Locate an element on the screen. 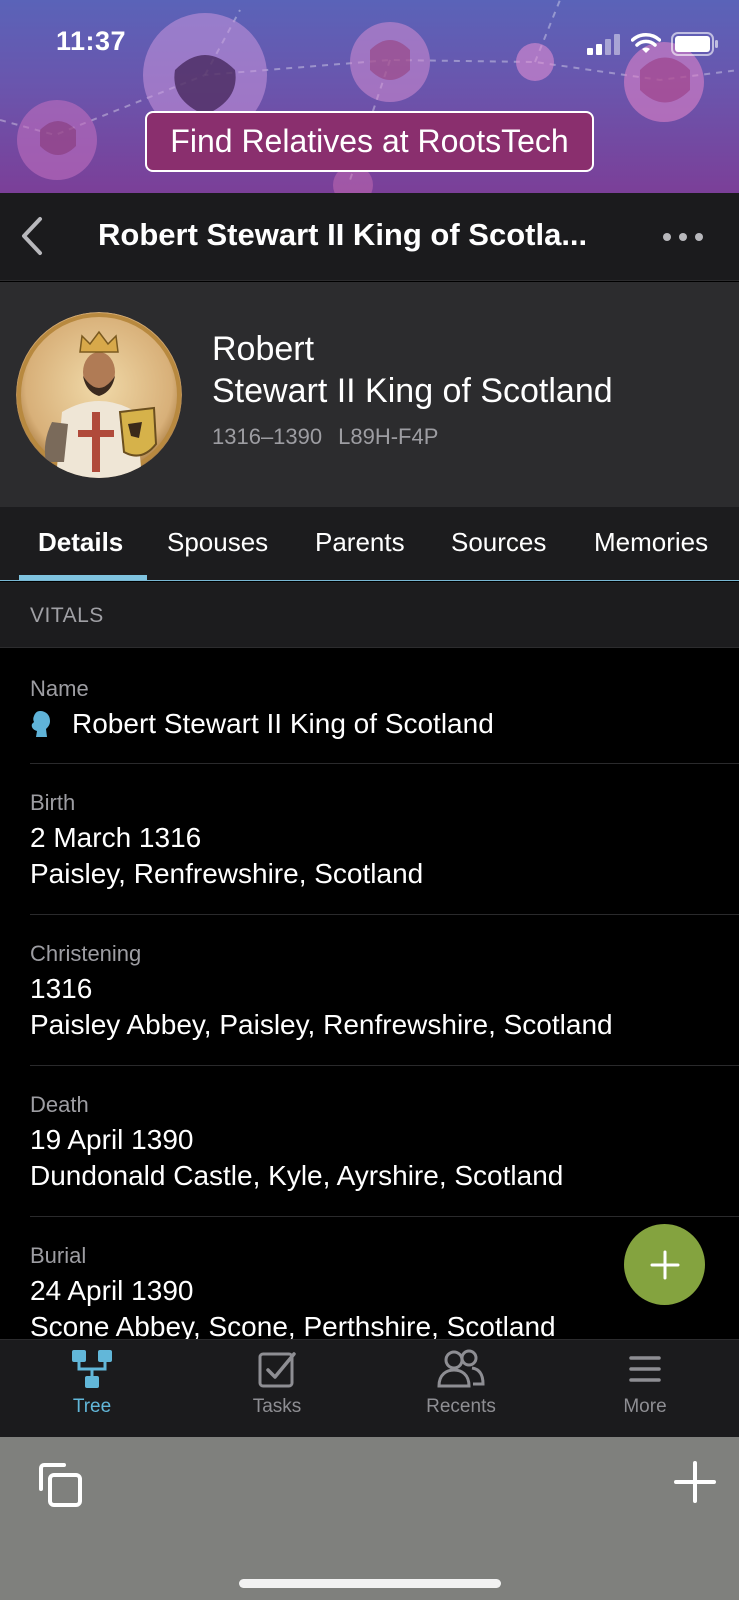 The height and width of the screenshot is (1600, 739). status-icons is located at coordinates (653, 44).